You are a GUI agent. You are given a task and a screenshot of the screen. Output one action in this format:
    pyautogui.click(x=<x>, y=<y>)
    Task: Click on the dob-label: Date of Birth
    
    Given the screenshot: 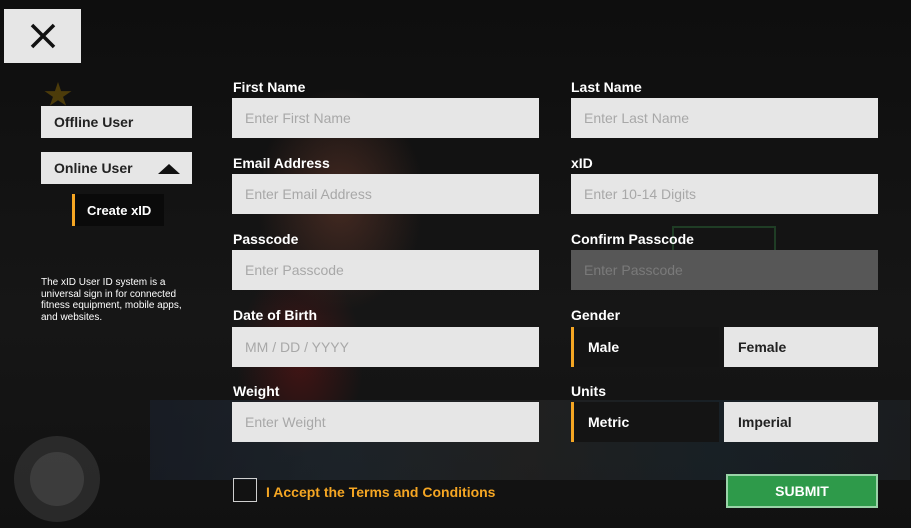 What is the action you would take?
    pyautogui.click(x=275, y=315)
    